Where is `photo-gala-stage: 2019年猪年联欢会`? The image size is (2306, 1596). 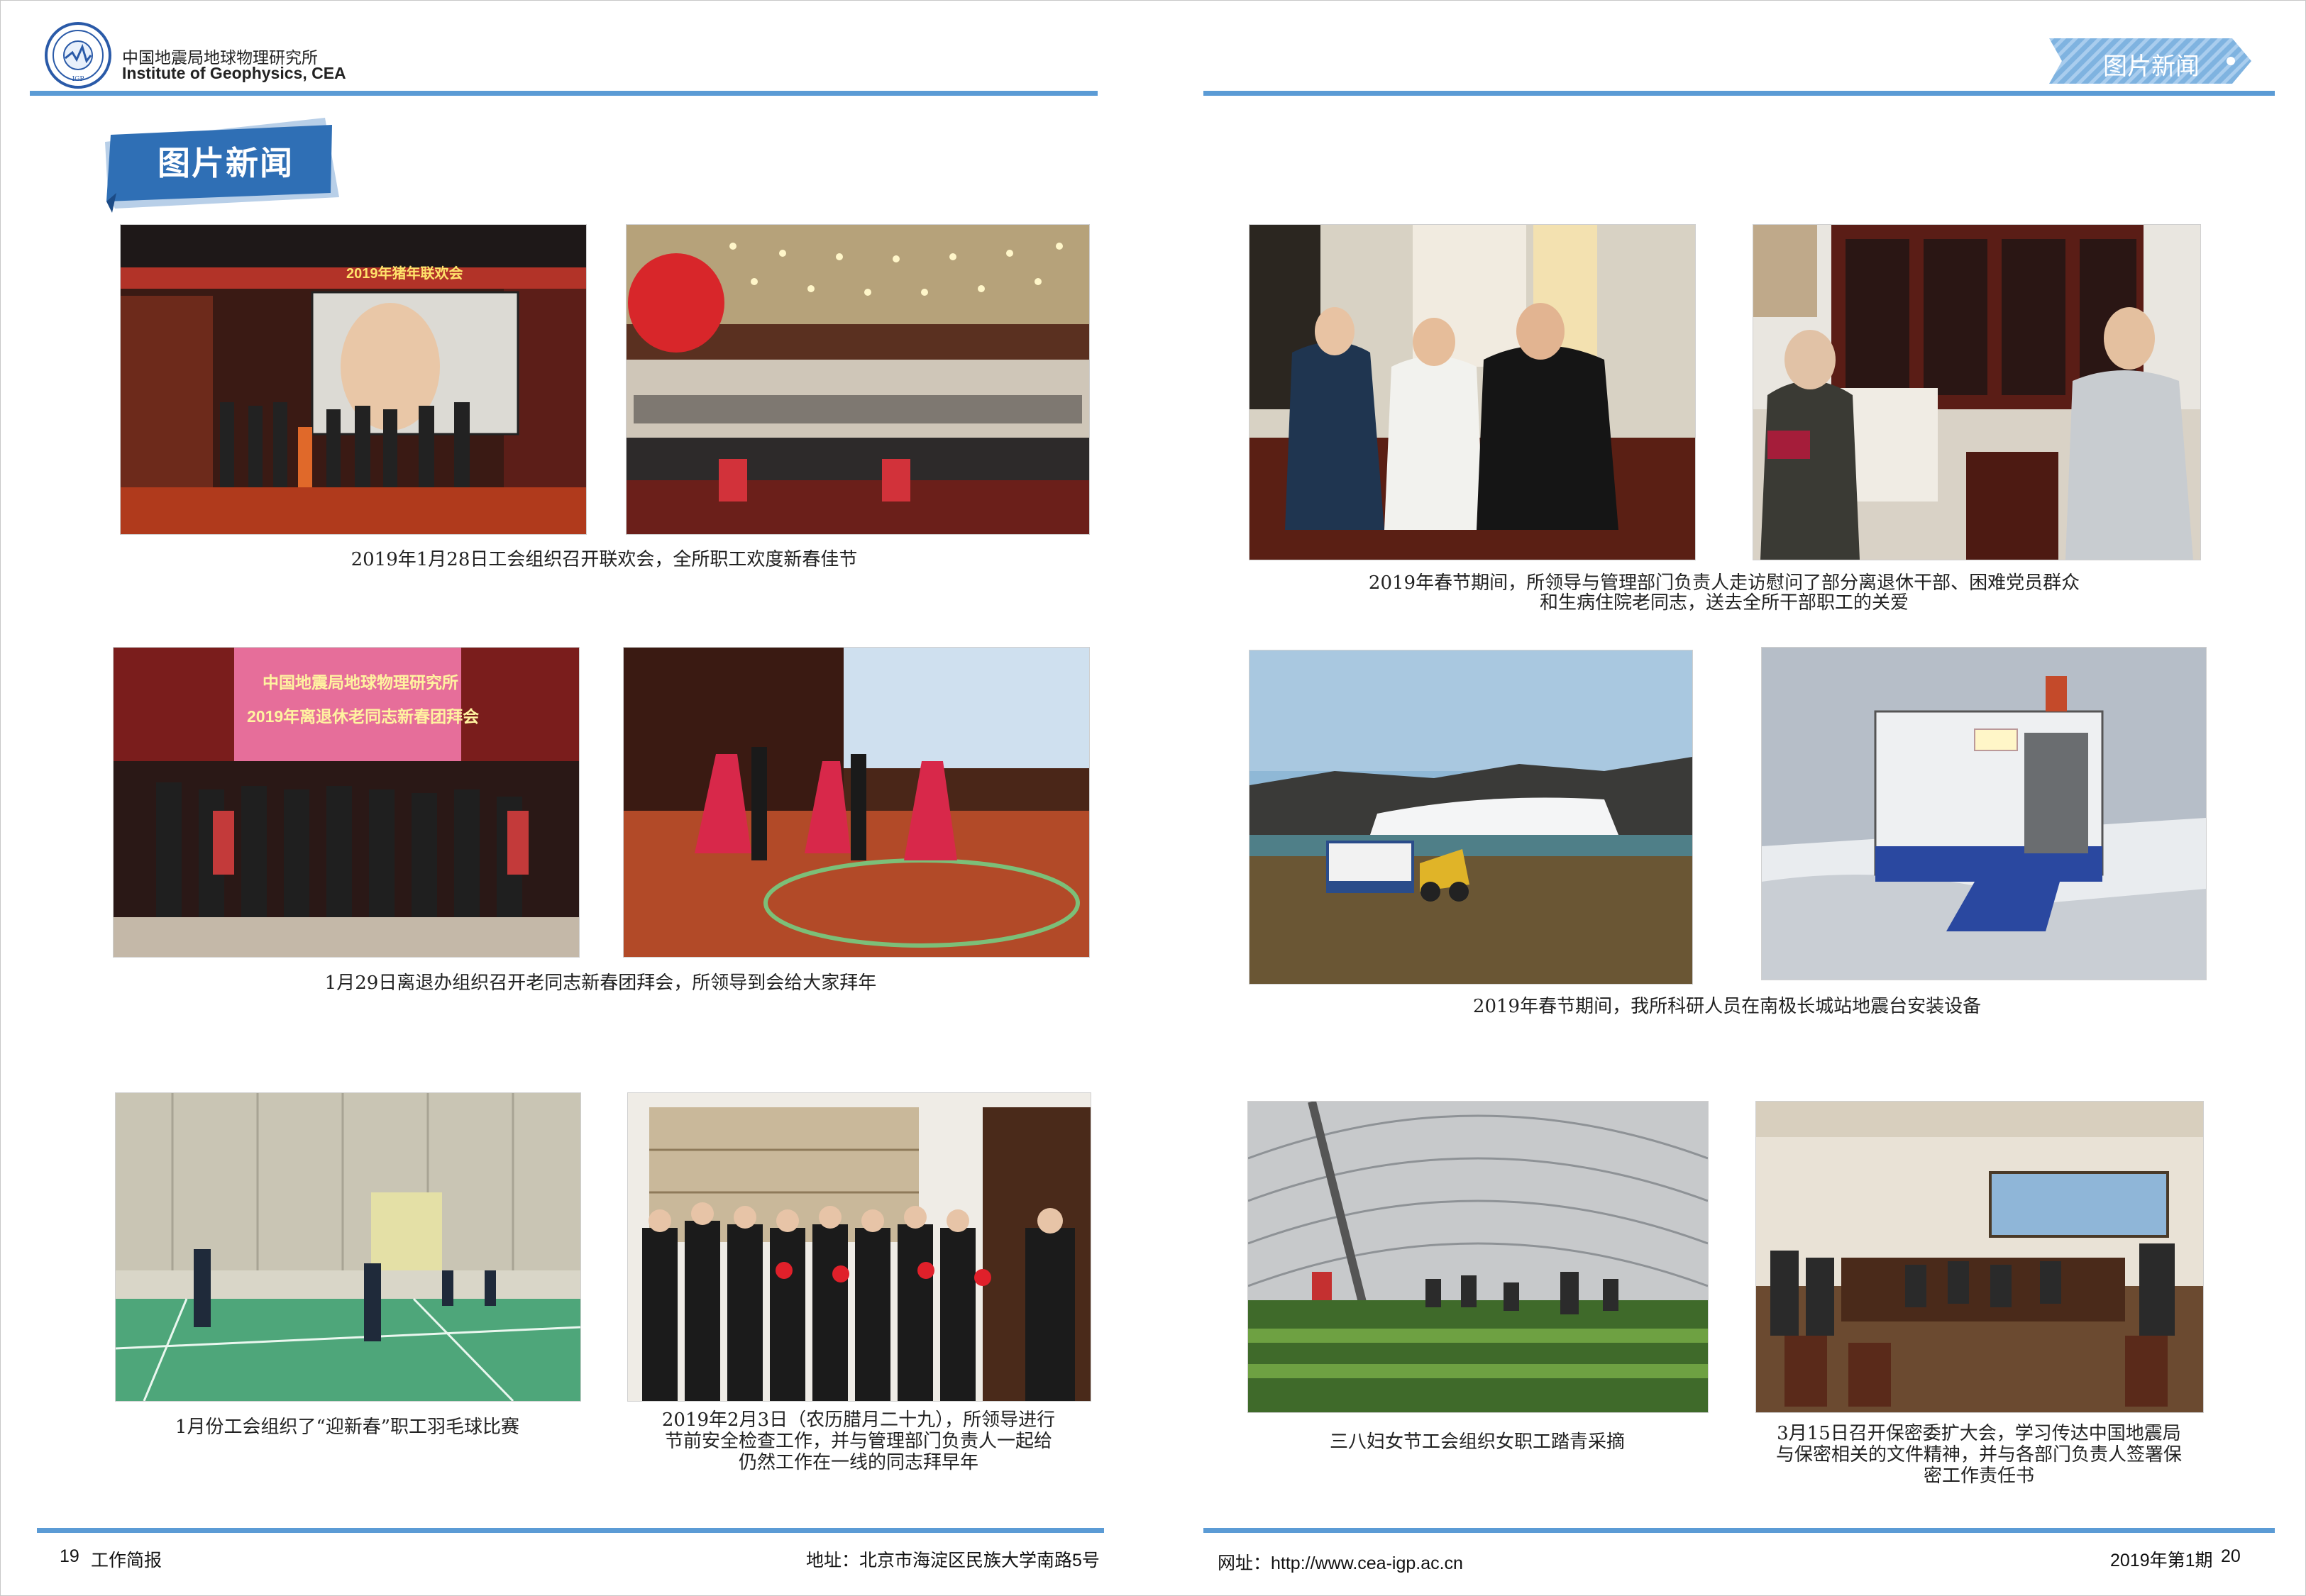 photo-gala-stage: 2019年猪年联欢会 is located at coordinates (353, 379).